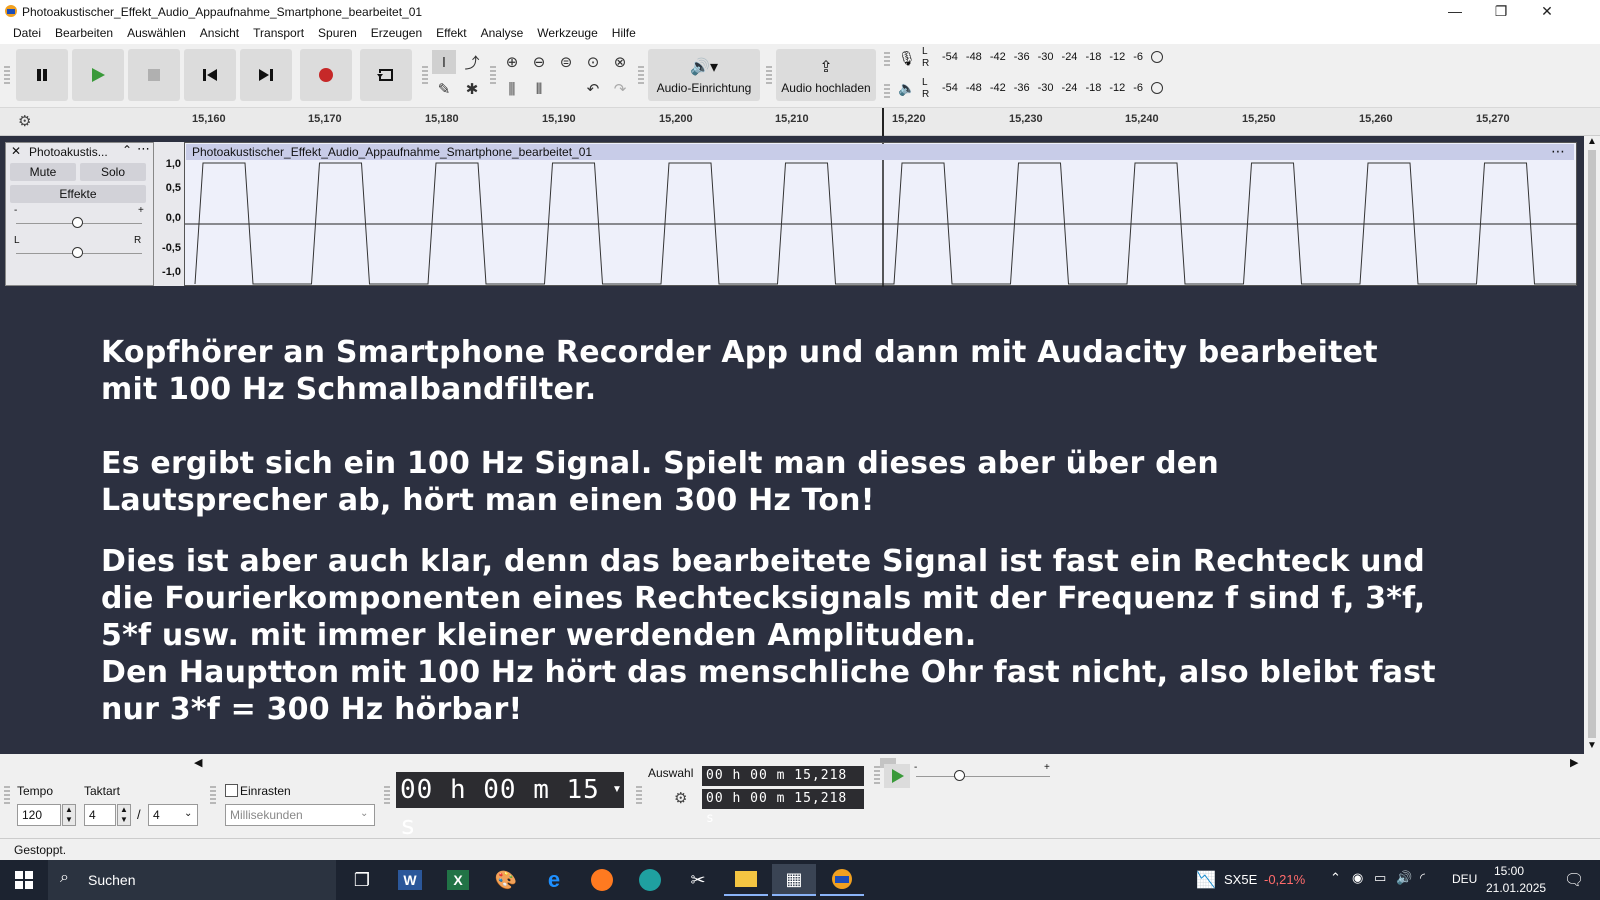  I want to click on vertical-scroll-thumb, so click(1592, 444).